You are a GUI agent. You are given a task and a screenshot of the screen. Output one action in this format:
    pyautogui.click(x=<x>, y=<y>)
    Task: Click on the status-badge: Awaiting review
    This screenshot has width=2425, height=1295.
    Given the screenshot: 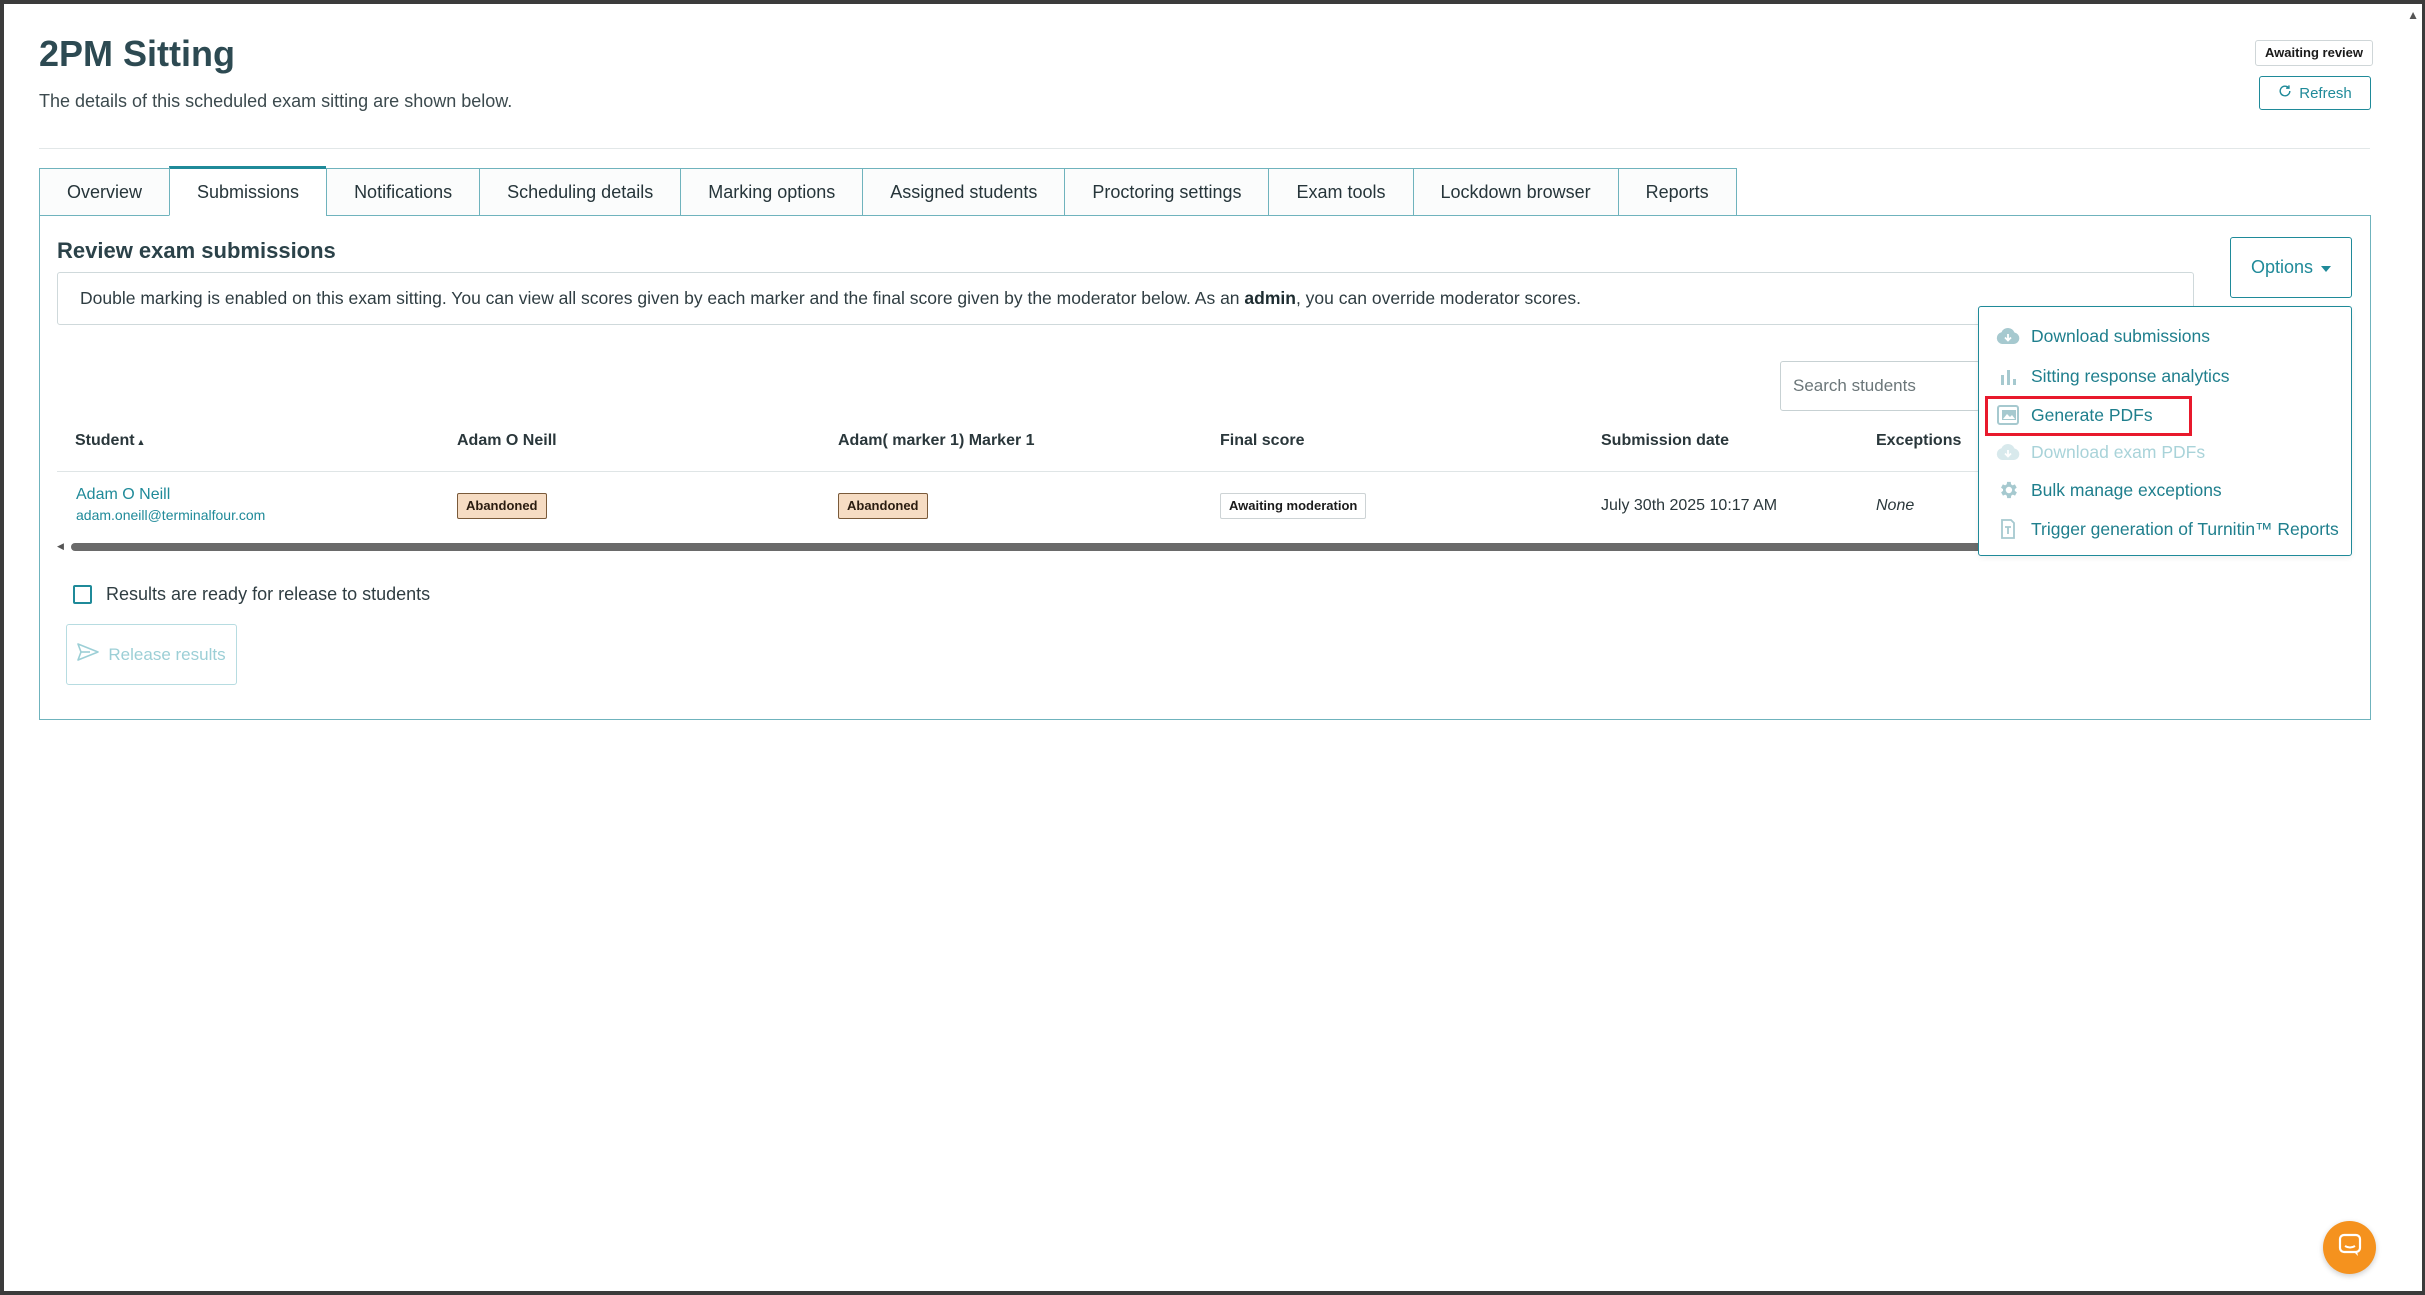 What is the action you would take?
    pyautogui.click(x=2313, y=53)
    